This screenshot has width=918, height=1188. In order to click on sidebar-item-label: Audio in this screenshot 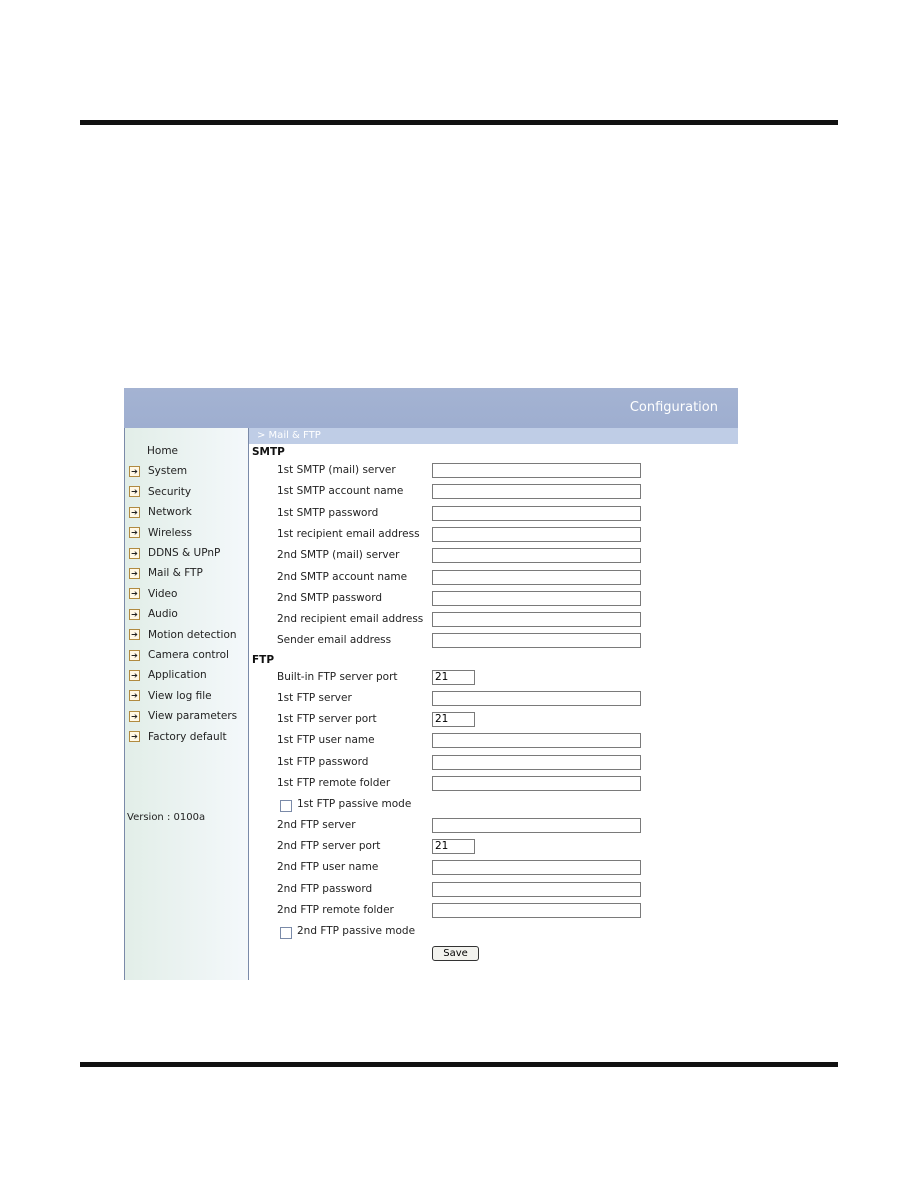, I will do `click(163, 614)`.